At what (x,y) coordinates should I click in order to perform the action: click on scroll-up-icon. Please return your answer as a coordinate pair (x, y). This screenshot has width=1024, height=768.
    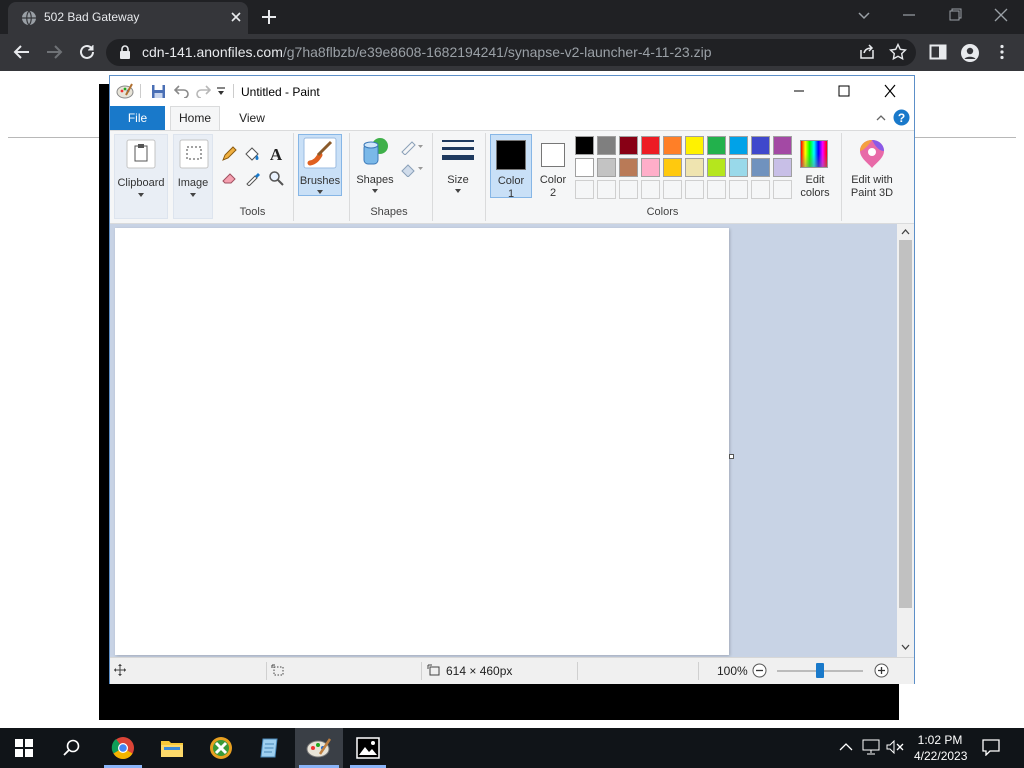
    Looking at the image, I should click on (905, 231).